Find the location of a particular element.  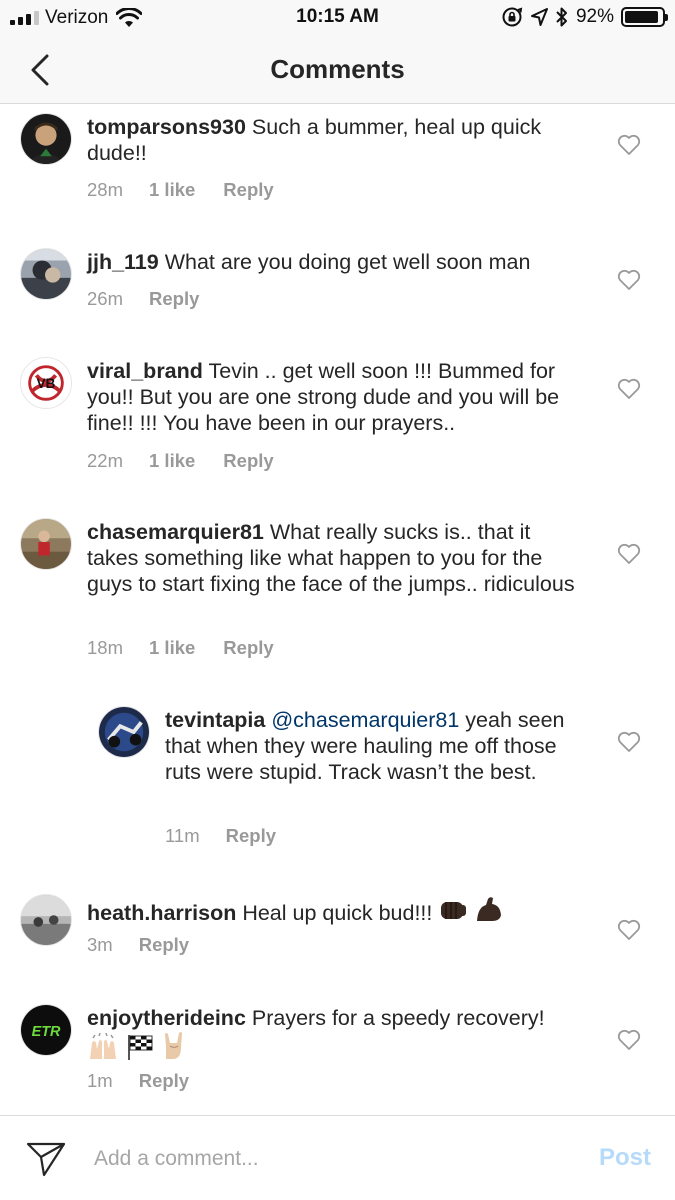

comment-time: 28m is located at coordinates (105, 189).